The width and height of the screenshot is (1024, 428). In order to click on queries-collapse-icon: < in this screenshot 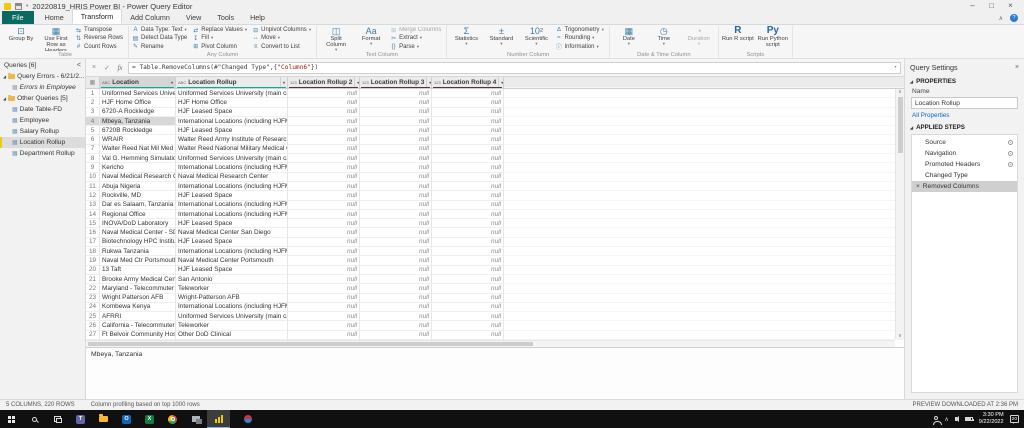, I will do `click(79, 65)`.